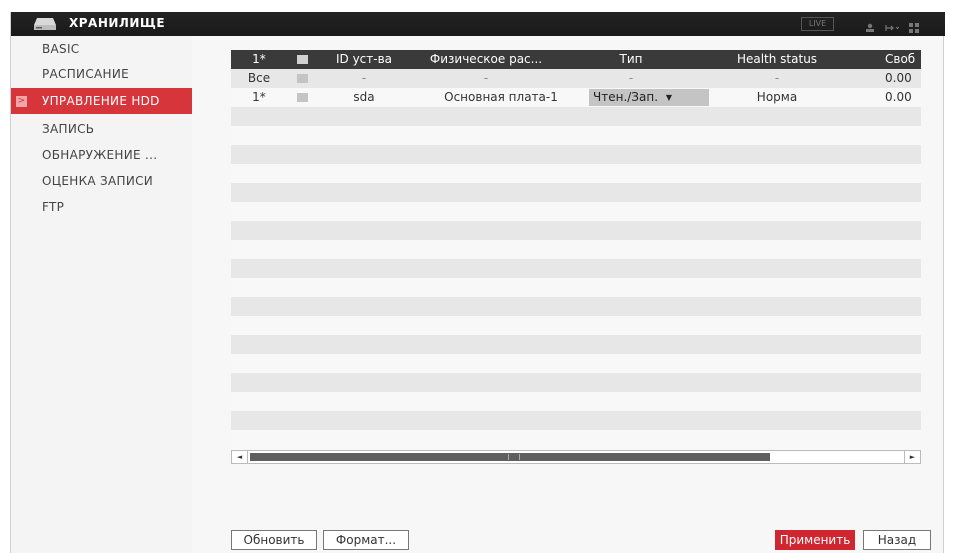 The image size is (954, 553). I want to click on row-health-status: Норма, so click(777, 97).